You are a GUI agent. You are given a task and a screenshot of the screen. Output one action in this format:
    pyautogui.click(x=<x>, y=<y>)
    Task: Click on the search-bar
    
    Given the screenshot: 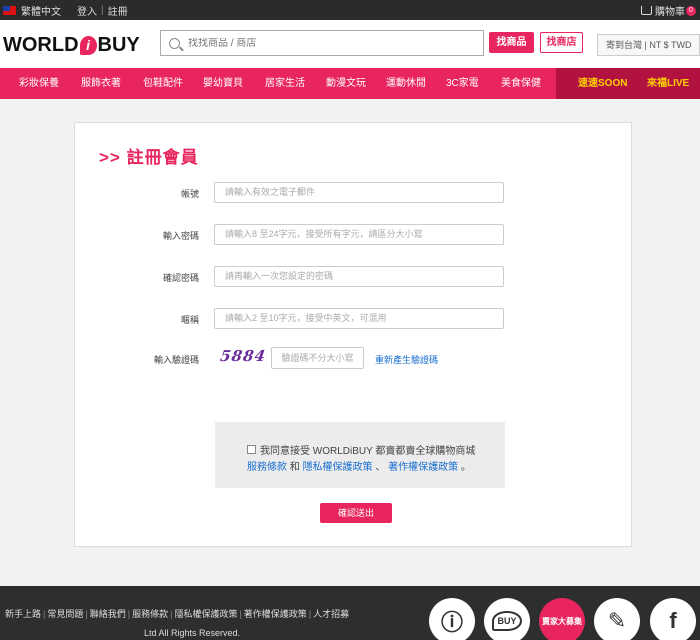 What is the action you would take?
    pyautogui.click(x=322, y=43)
    